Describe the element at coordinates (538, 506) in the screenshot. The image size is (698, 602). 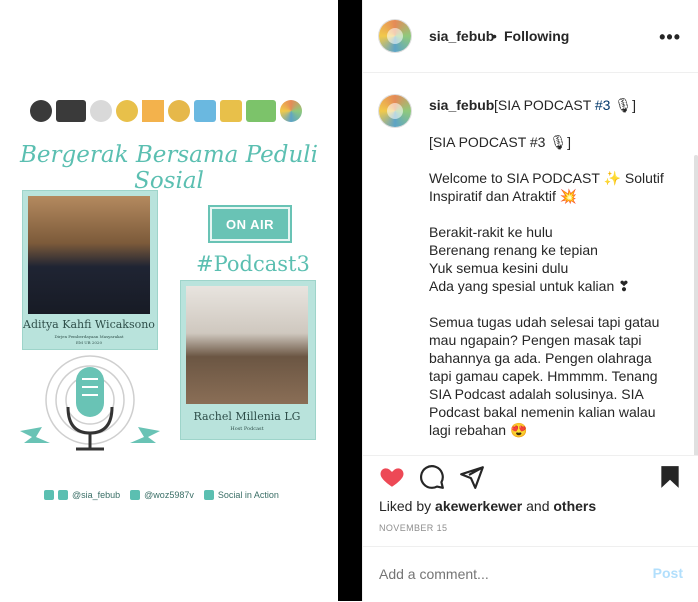
I see `liked-middle: and` at that location.